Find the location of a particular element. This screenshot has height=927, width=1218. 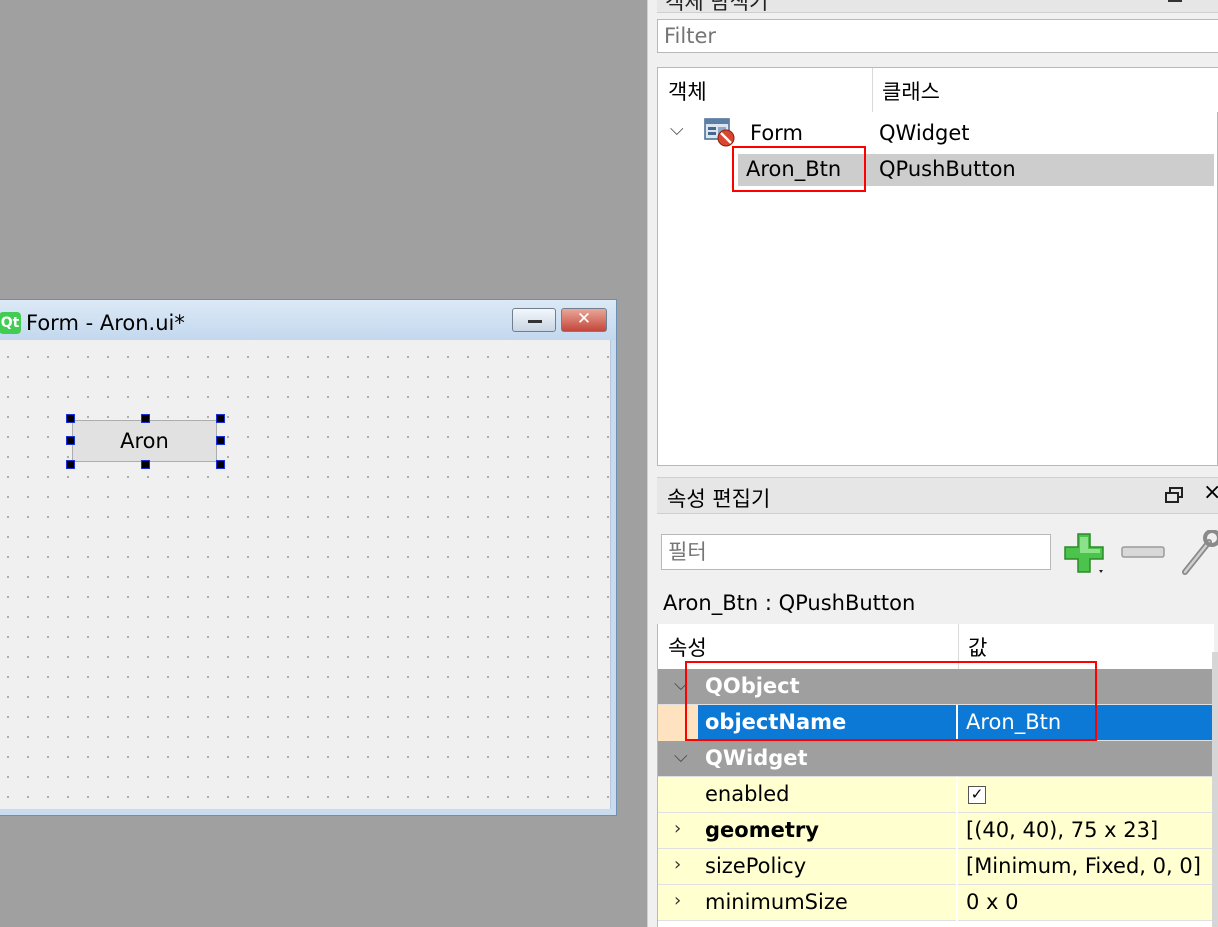

selection-handle-left is located at coordinates (70, 440).